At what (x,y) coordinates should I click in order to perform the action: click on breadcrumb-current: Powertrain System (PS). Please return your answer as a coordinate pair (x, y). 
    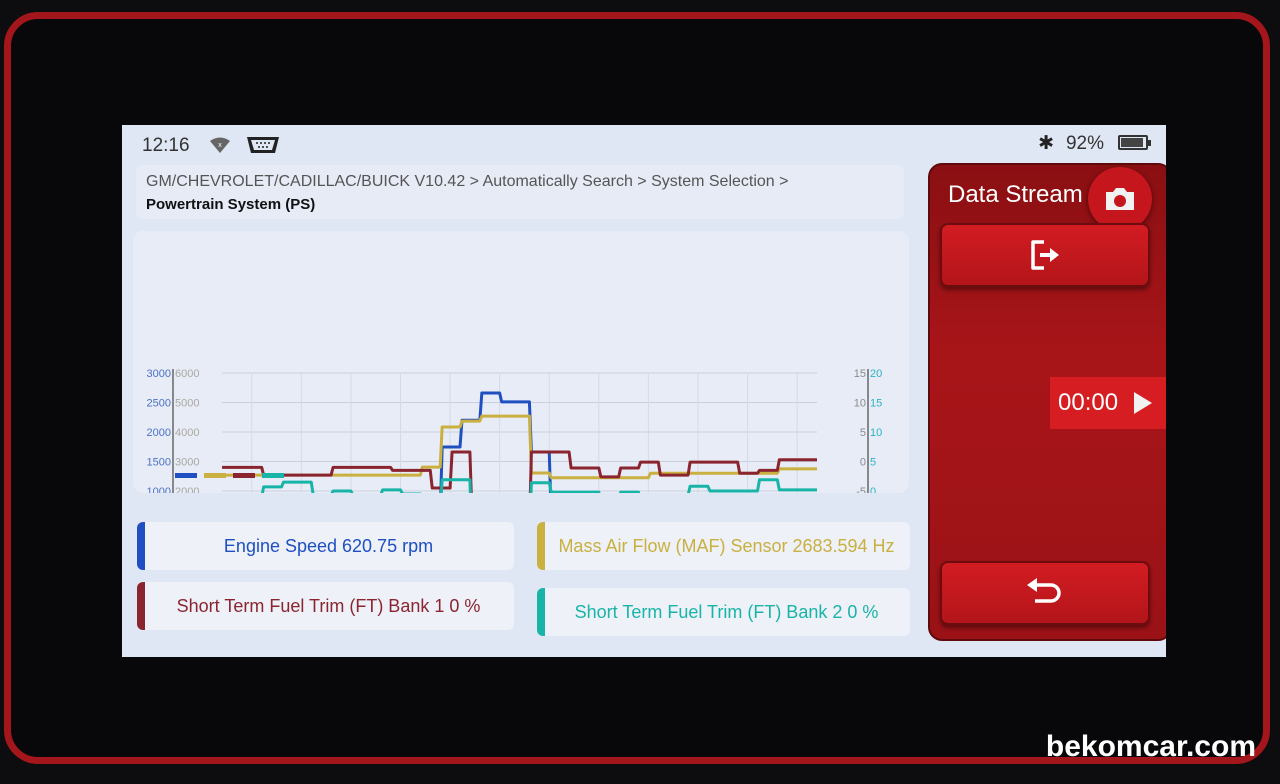
    Looking at the image, I should click on (231, 204).